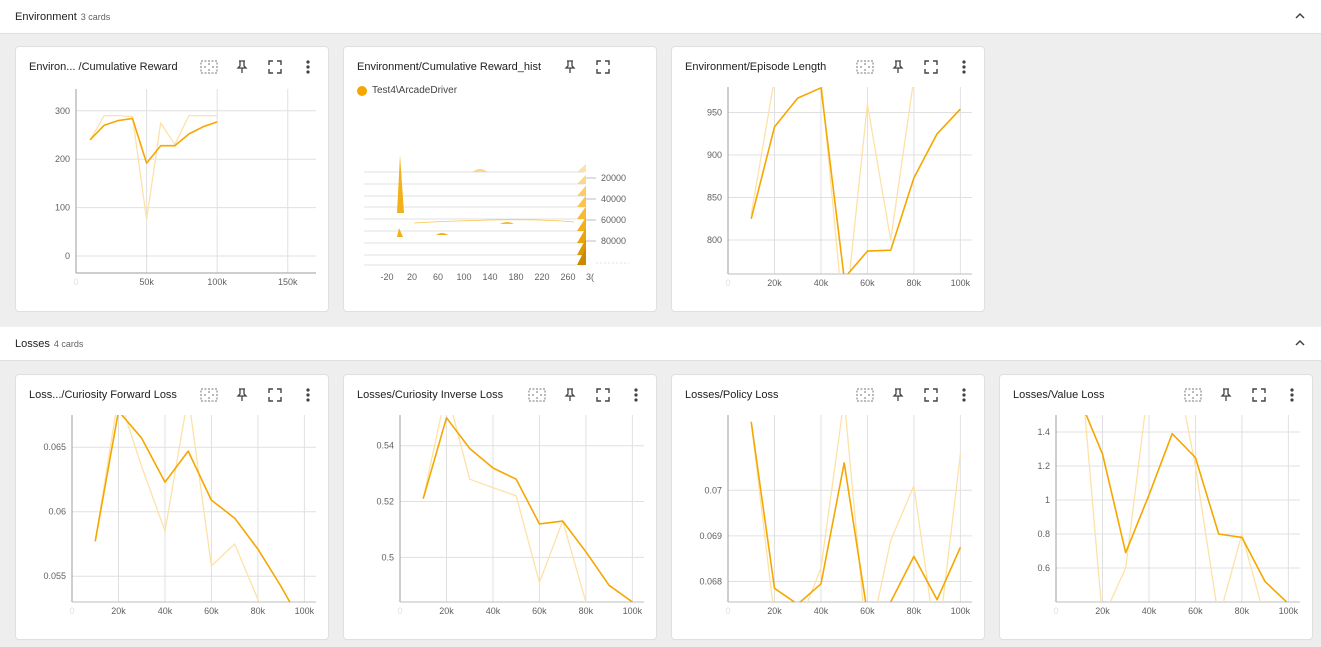 The width and height of the screenshot is (1321, 647). I want to click on y-tick-label: 0.055, so click(54, 576).